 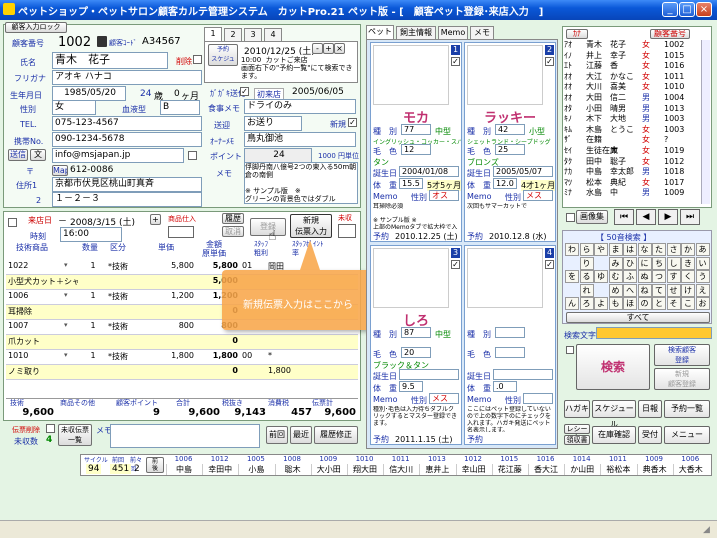 What do you see at coordinates (127, 184) in the screenshot?
I see `addr1-field: 京都市伏見区桃山町真斉` at bounding box center [127, 184].